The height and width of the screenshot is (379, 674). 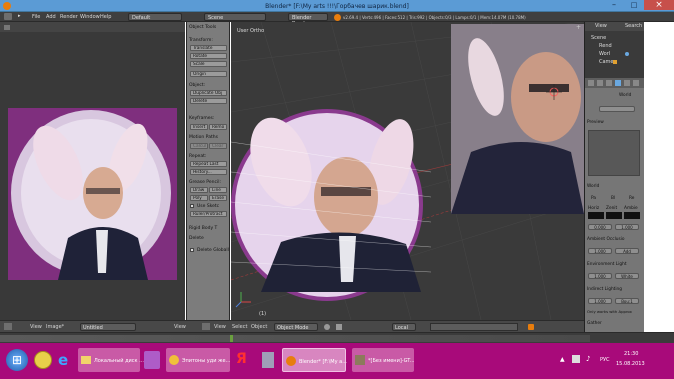 I want to click on erase-button: Erase, so click(x=218, y=198).